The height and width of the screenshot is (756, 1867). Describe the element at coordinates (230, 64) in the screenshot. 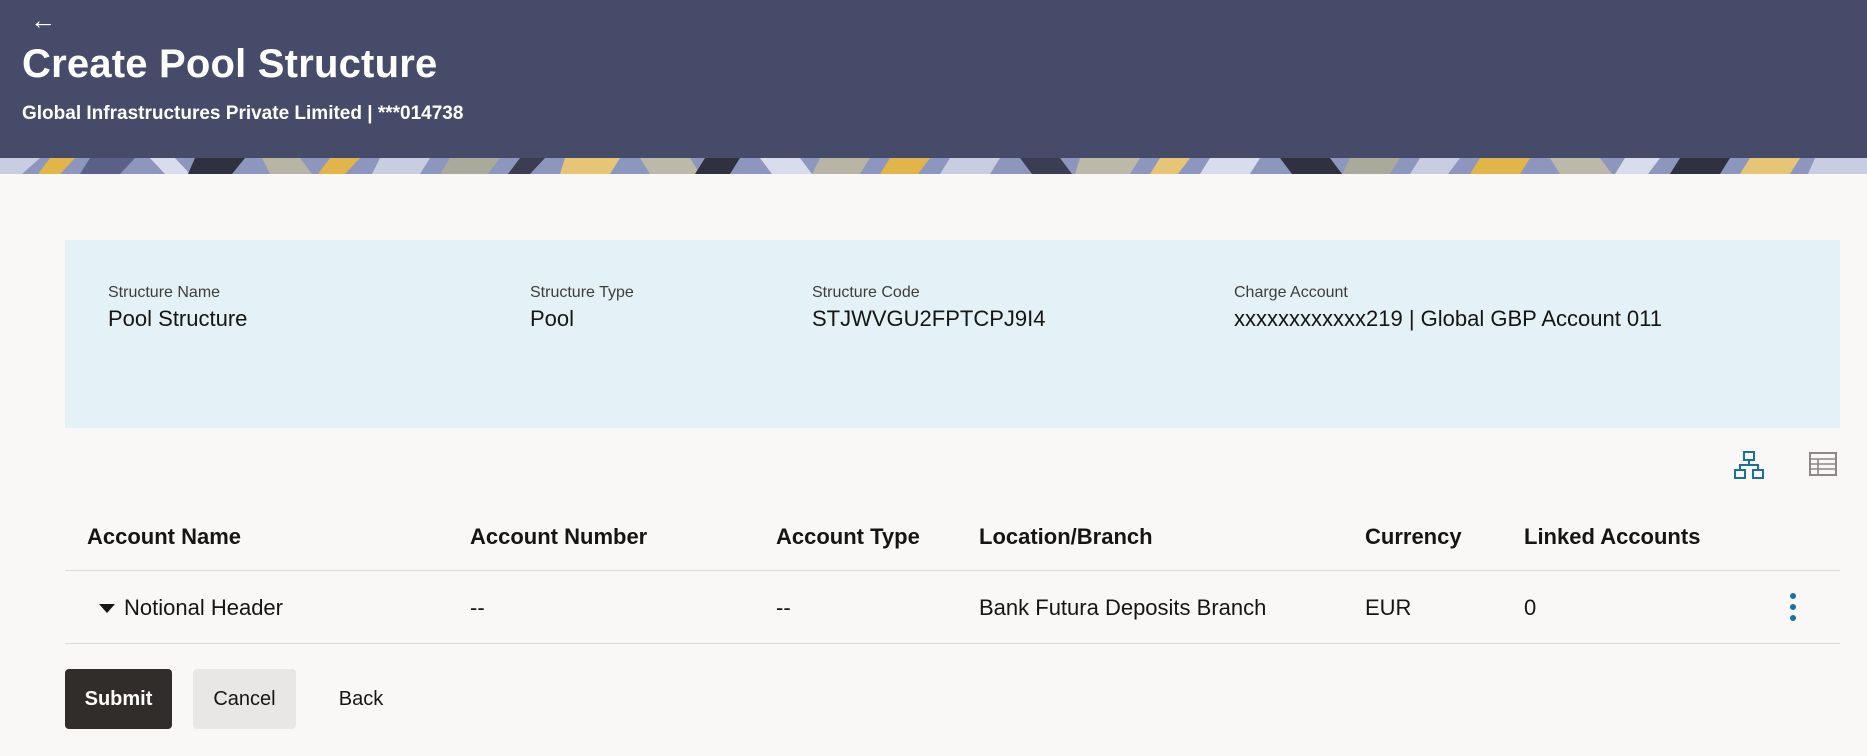

I see `page-title: Create Pool Structure` at that location.